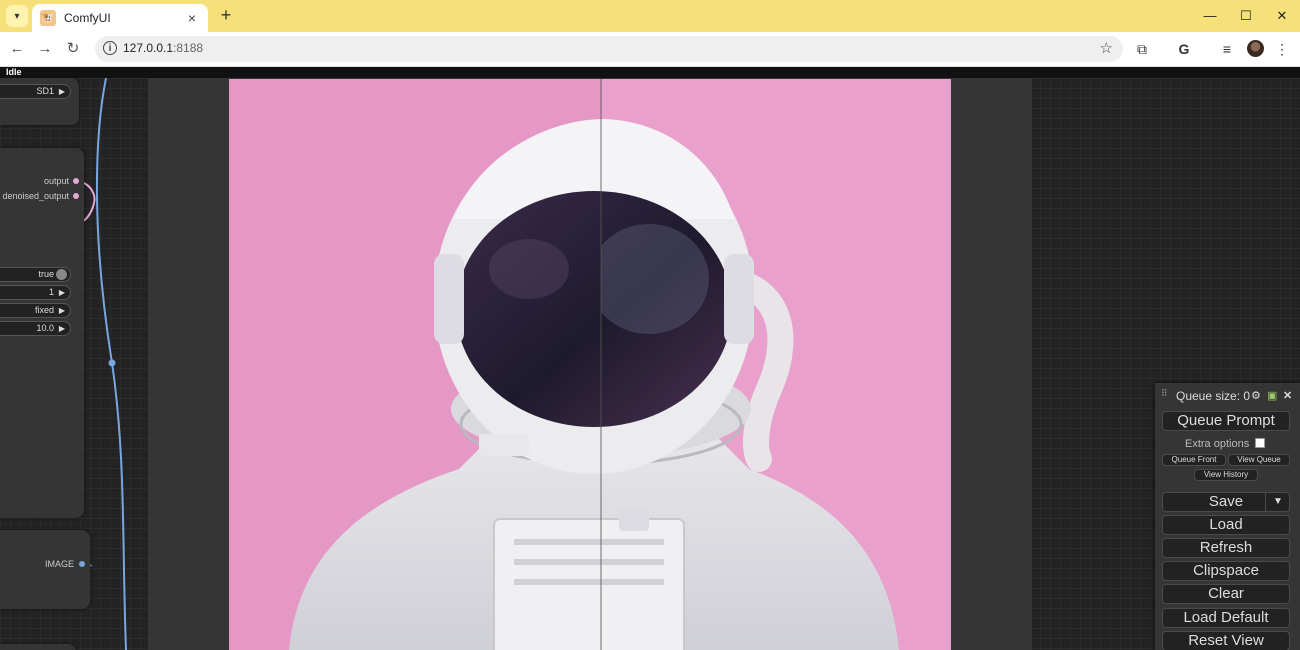 The width and height of the screenshot is (1300, 650). I want to click on browser-toolbar: ← → ↻ i 127.0.0.1:8188 ☆ ⧉ G ≡ ⋮, so click(650, 49).